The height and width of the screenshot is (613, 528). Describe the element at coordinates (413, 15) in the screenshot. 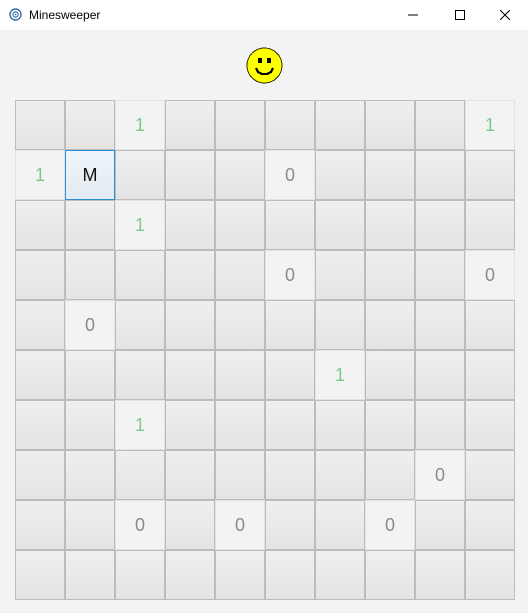

I see `minimize-button` at that location.